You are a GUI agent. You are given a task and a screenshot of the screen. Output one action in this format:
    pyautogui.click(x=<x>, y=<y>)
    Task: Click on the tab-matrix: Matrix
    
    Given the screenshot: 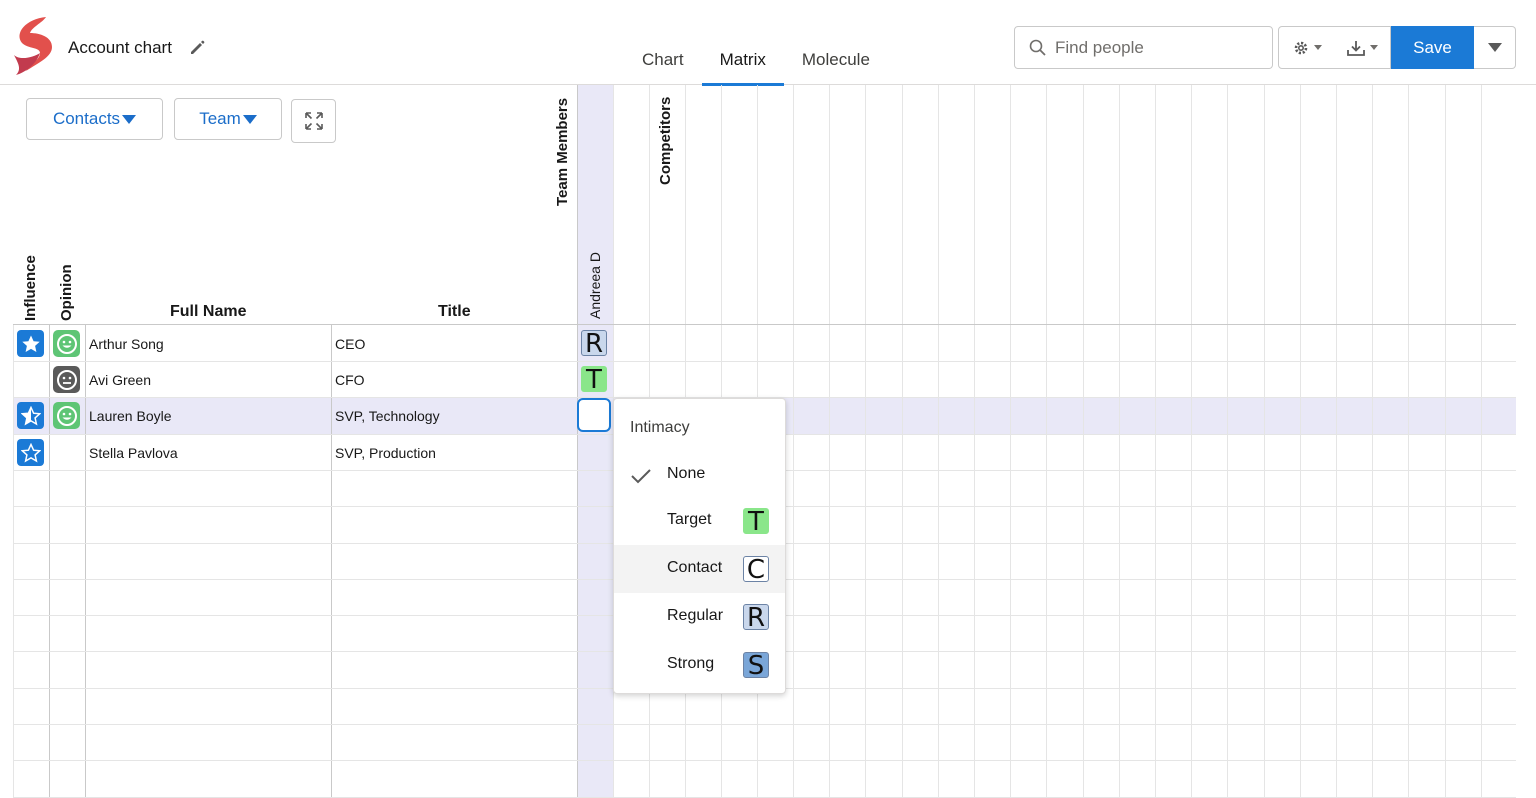 What is the action you would take?
    pyautogui.click(x=743, y=63)
    